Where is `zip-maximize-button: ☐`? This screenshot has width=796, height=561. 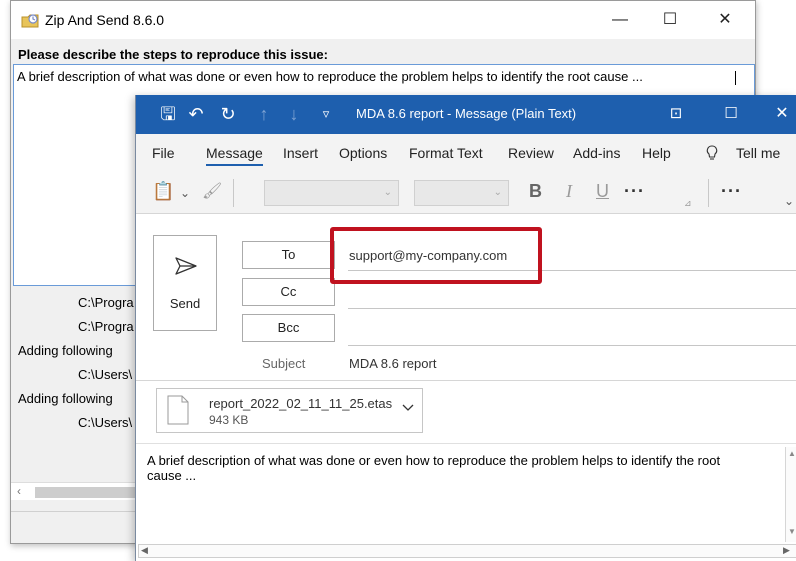 zip-maximize-button: ☐ is located at coordinates (670, 20).